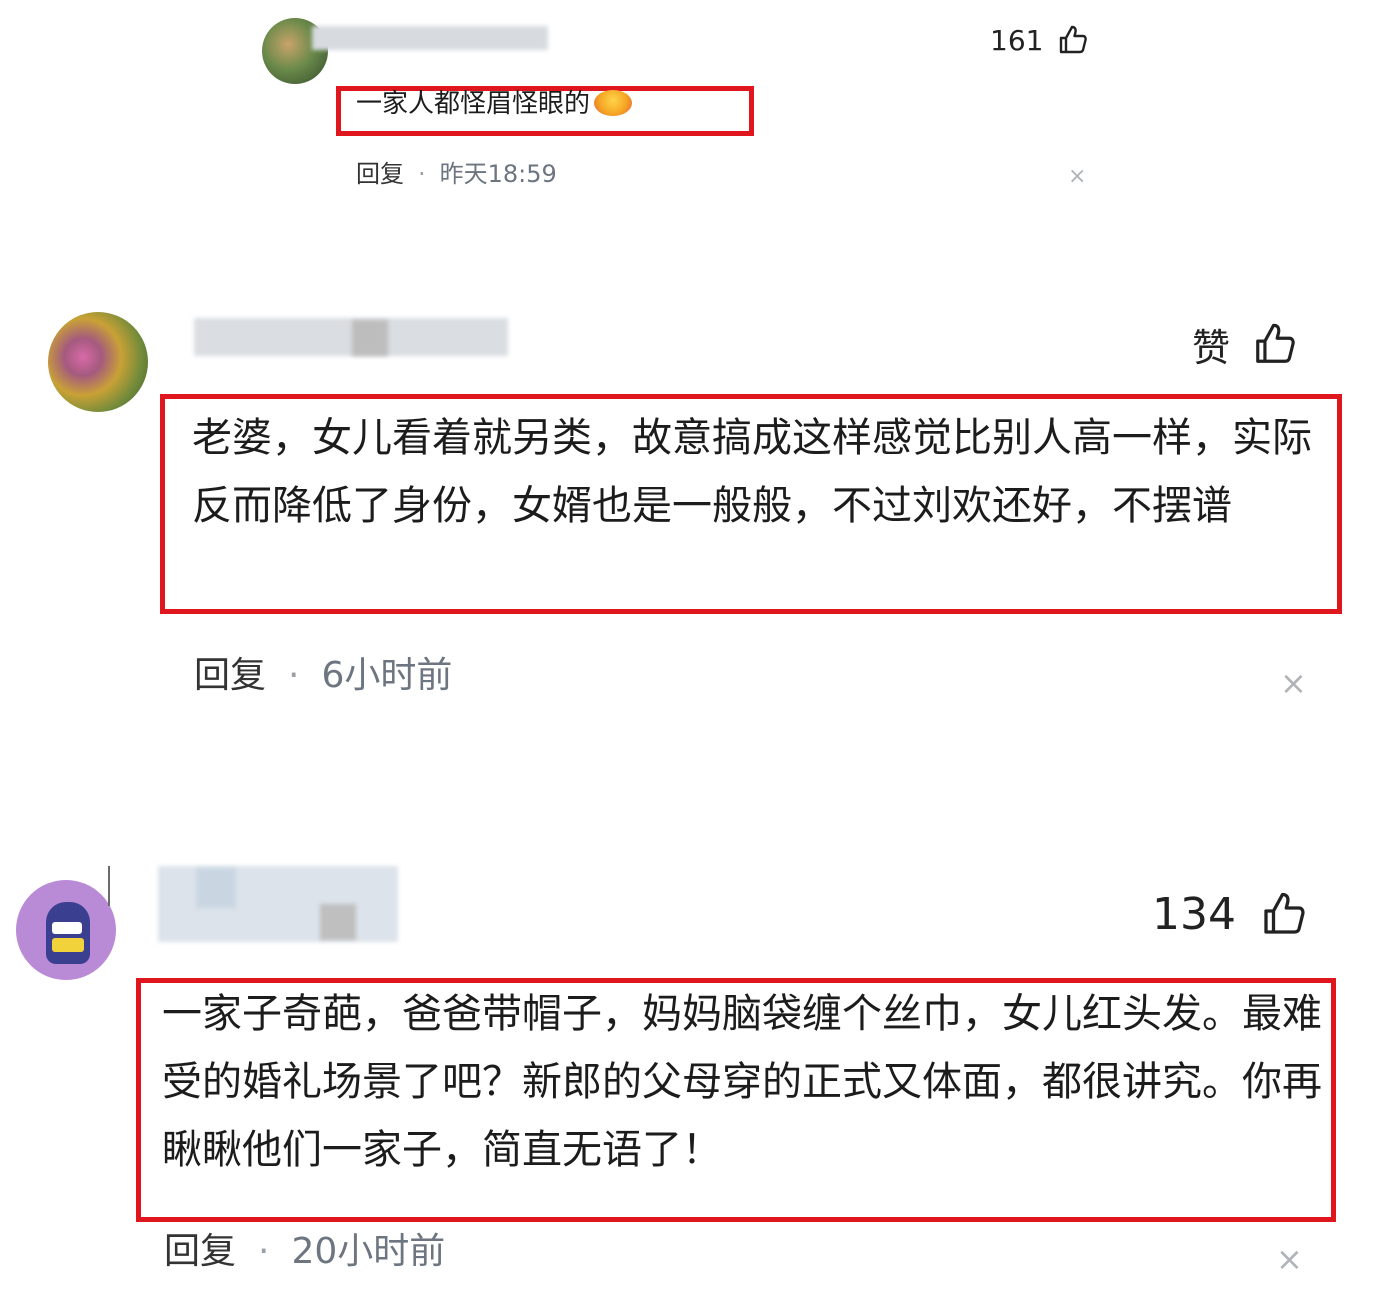 The height and width of the screenshot is (1298, 1380). What do you see at coordinates (613, 103) in the screenshot?
I see `face-emoji` at bounding box center [613, 103].